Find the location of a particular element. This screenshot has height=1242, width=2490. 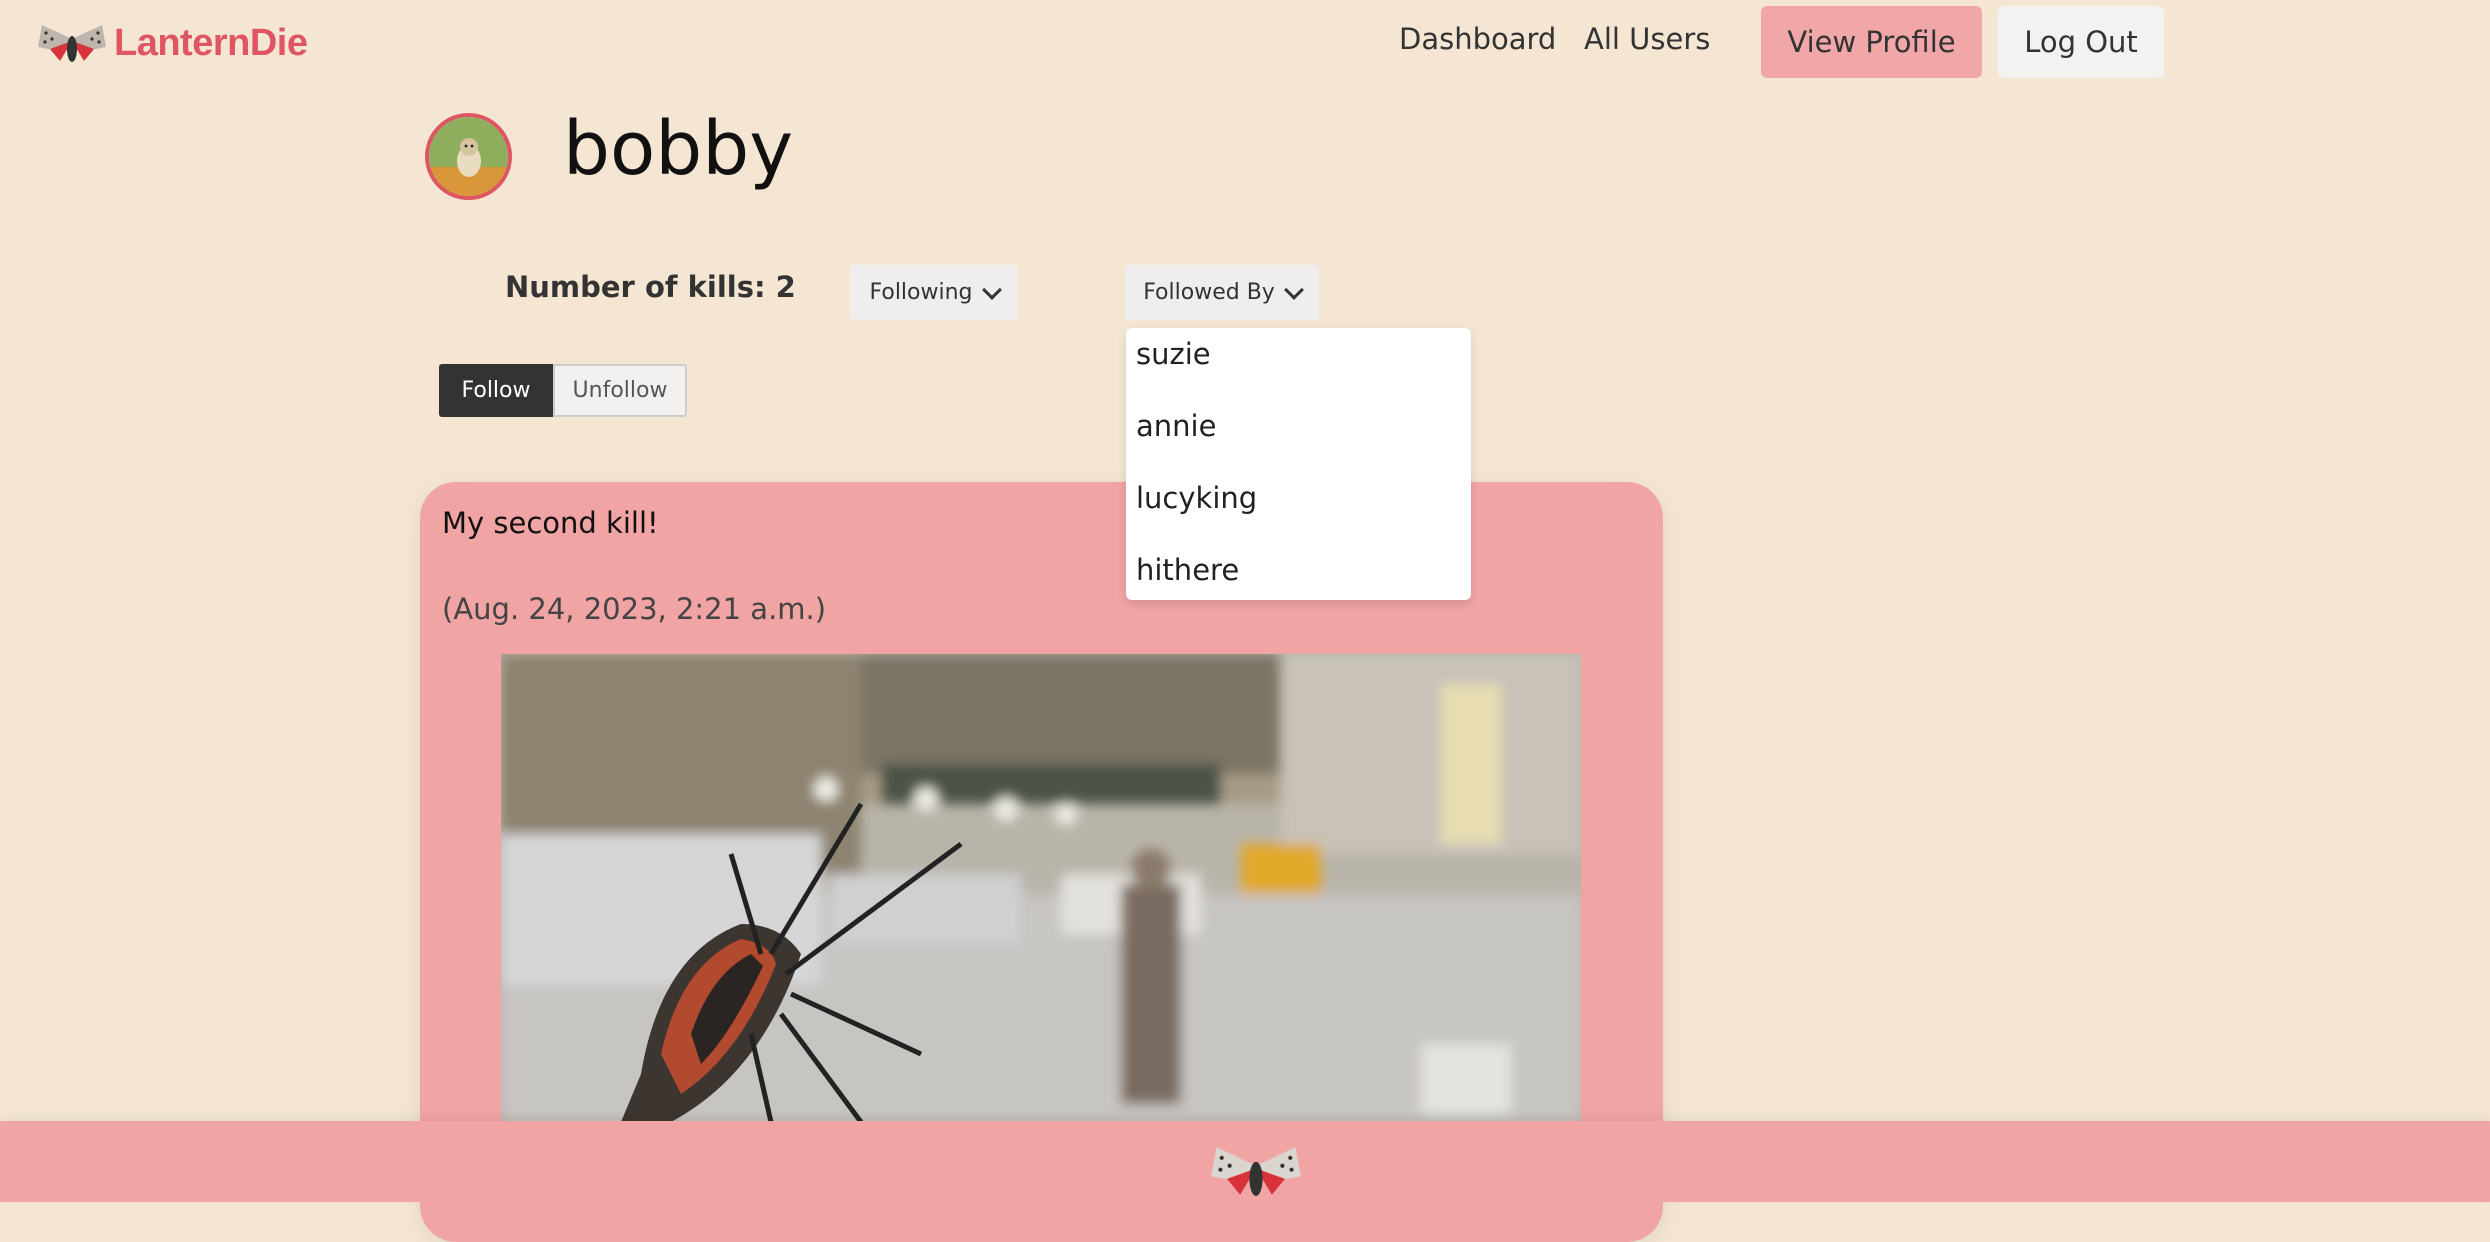

followed-by-dropdown-label: Followed By is located at coordinates (1209, 292).